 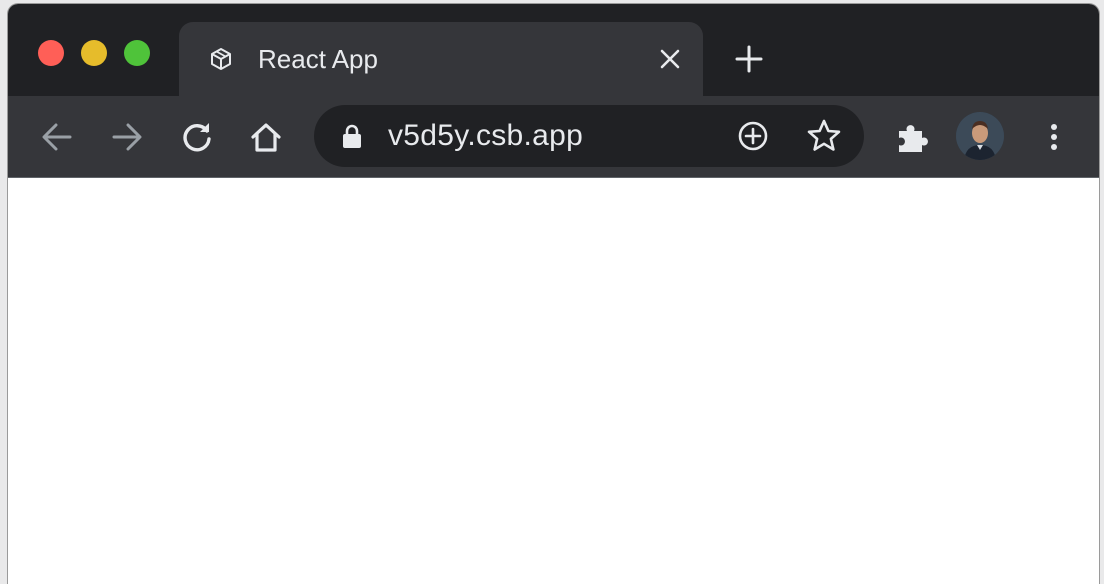 What do you see at coordinates (266, 137) in the screenshot?
I see `home-icon` at bounding box center [266, 137].